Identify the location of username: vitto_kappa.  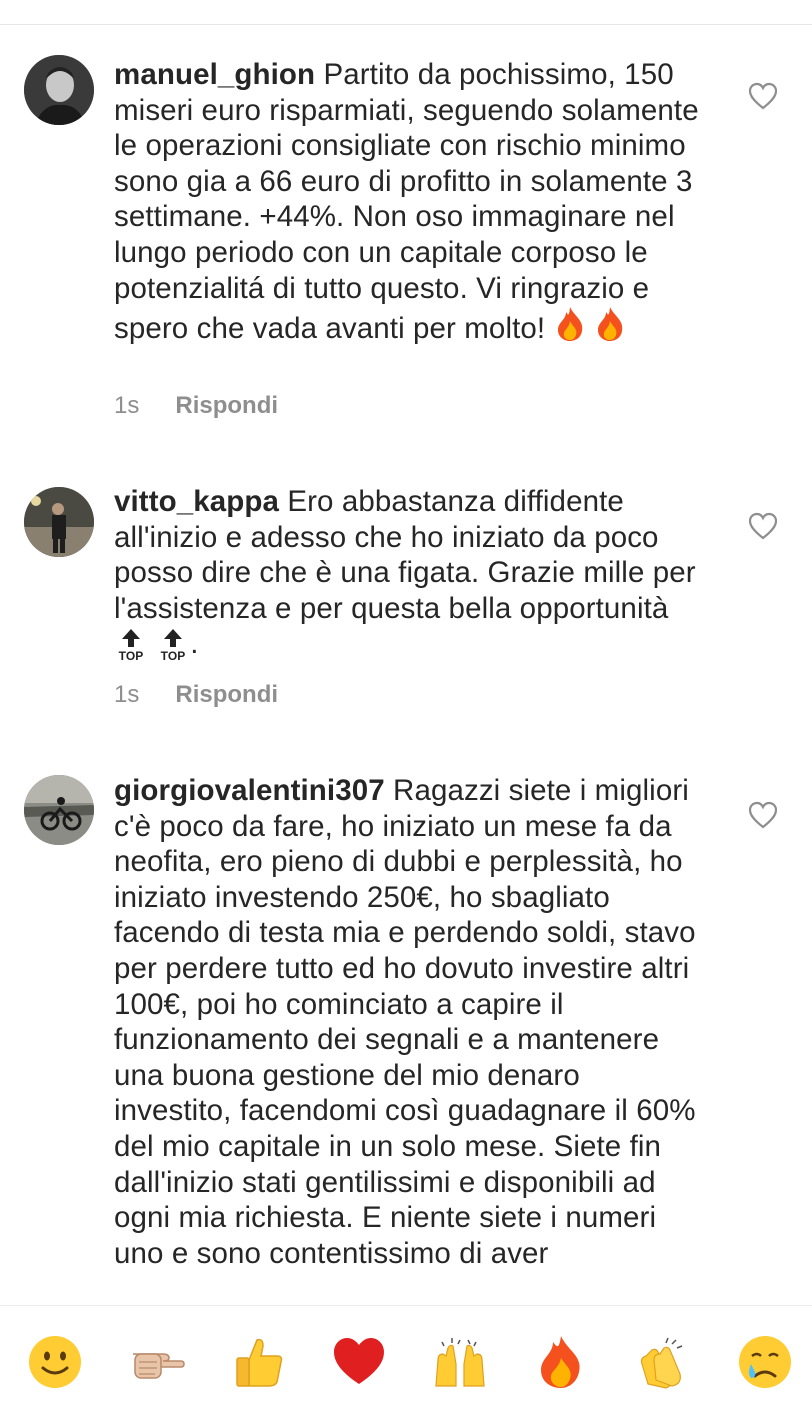
(196, 501).